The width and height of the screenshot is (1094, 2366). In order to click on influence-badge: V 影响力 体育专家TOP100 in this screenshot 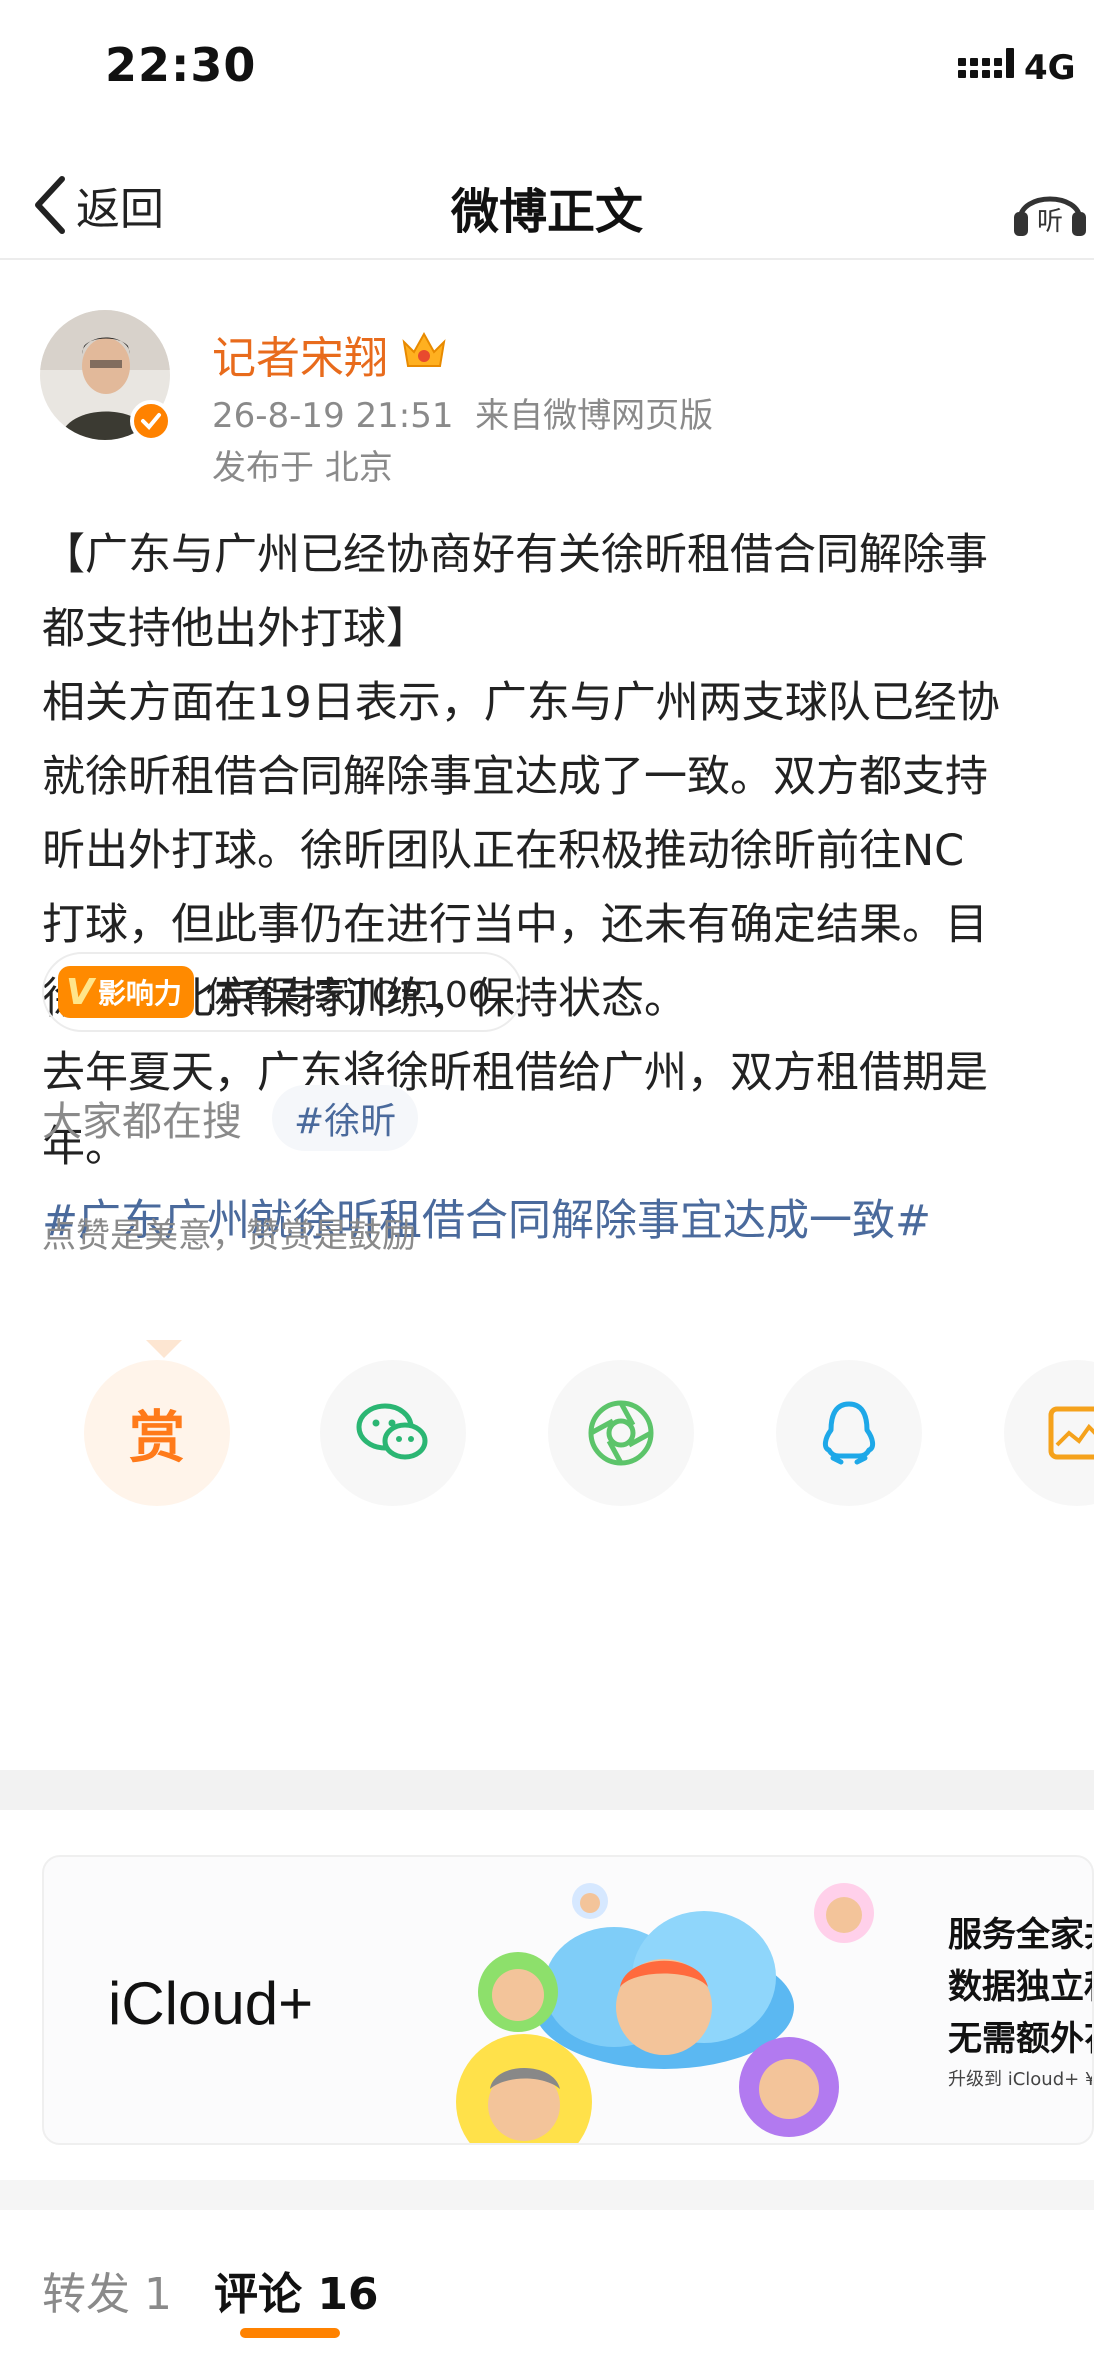, I will do `click(282, 992)`.